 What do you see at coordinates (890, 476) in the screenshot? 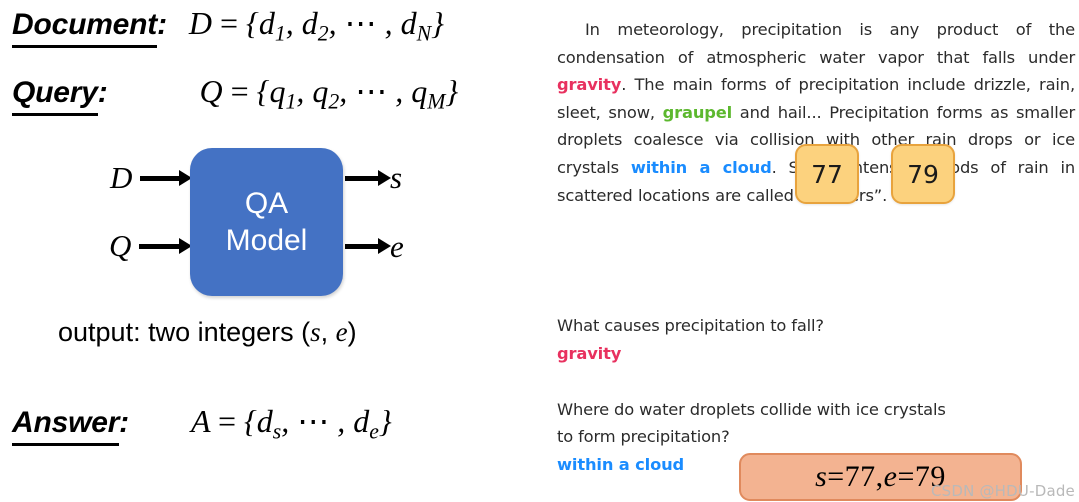
I see `span-result-e-symbol: e` at bounding box center [890, 476].